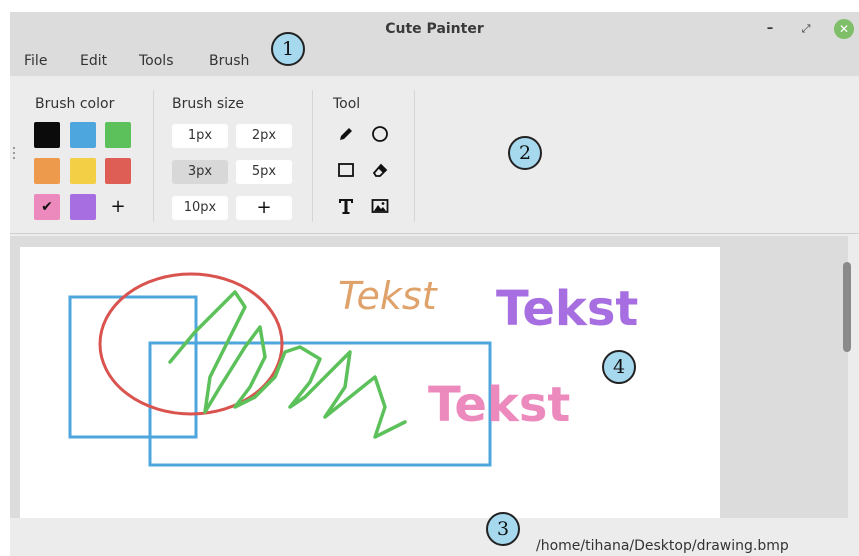 The width and height of the screenshot is (859, 556). Describe the element at coordinates (847, 307) in the screenshot. I see `vertical-scrollbar` at that location.